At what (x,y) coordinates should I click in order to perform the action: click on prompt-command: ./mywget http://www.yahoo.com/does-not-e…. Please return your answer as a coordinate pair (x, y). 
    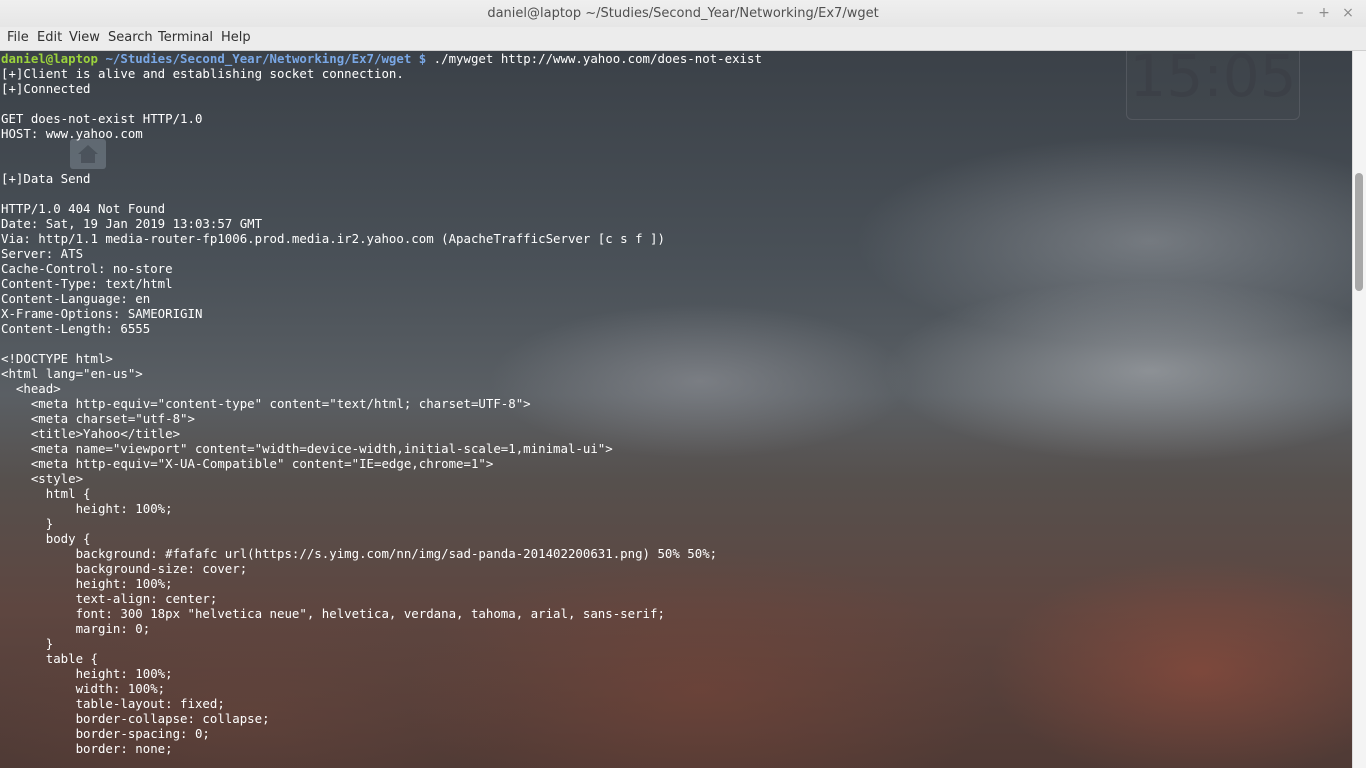
    Looking at the image, I should click on (594, 58).